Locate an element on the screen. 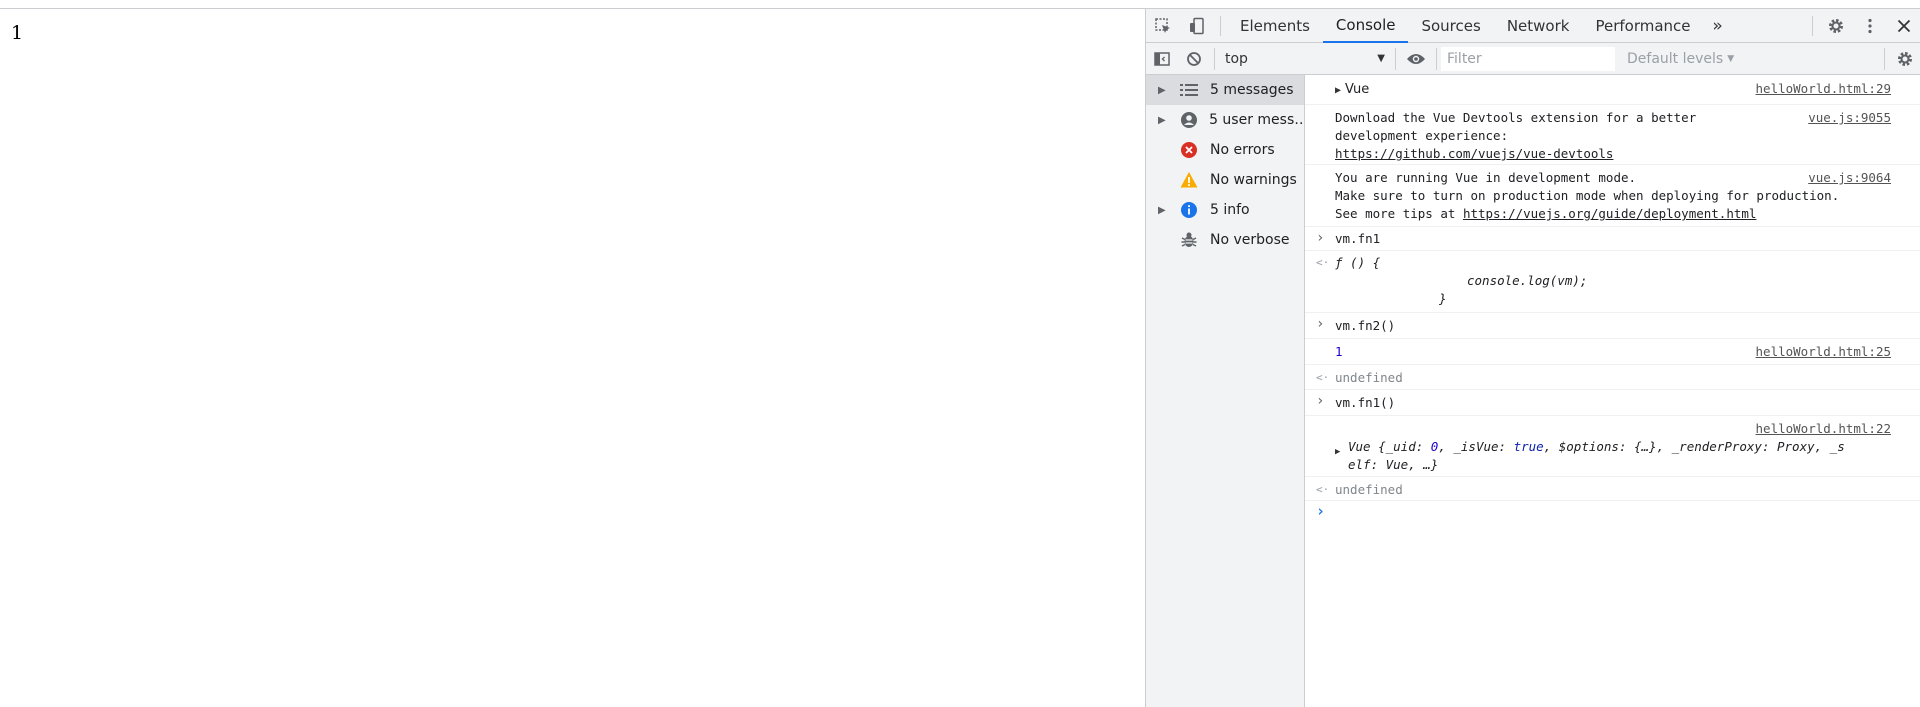  close-icon is located at coordinates (1903, 26).